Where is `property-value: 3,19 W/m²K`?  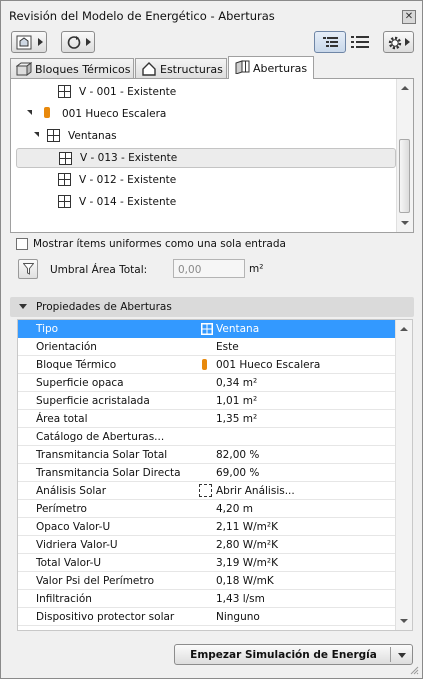 property-value: 3,19 W/m²K is located at coordinates (247, 563).